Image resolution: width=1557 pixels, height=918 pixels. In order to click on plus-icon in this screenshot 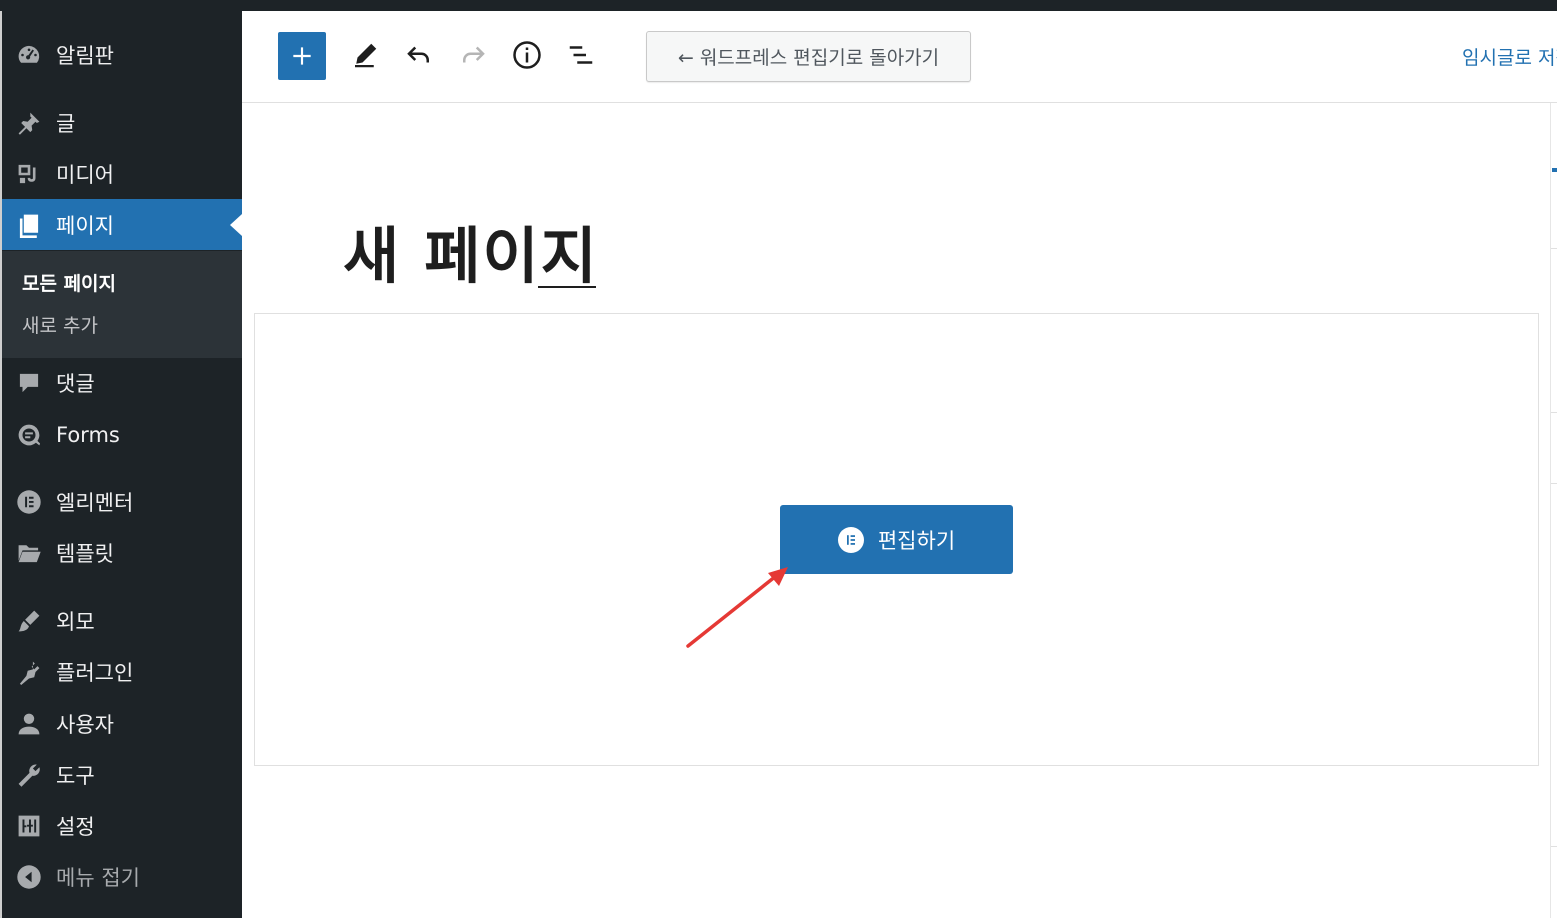, I will do `click(302, 56)`.